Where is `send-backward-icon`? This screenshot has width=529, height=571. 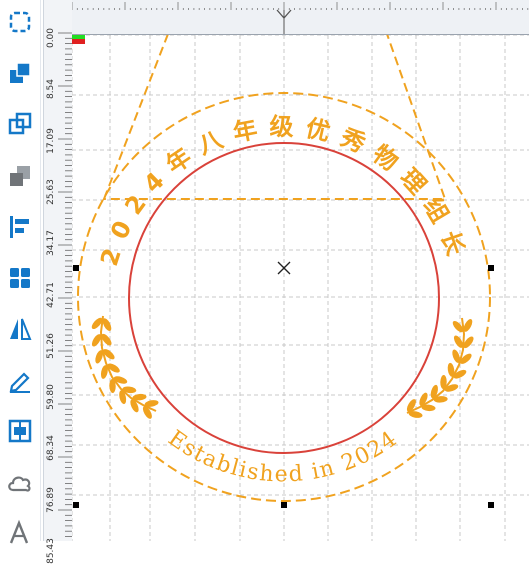 send-backward-icon is located at coordinates (20, 176).